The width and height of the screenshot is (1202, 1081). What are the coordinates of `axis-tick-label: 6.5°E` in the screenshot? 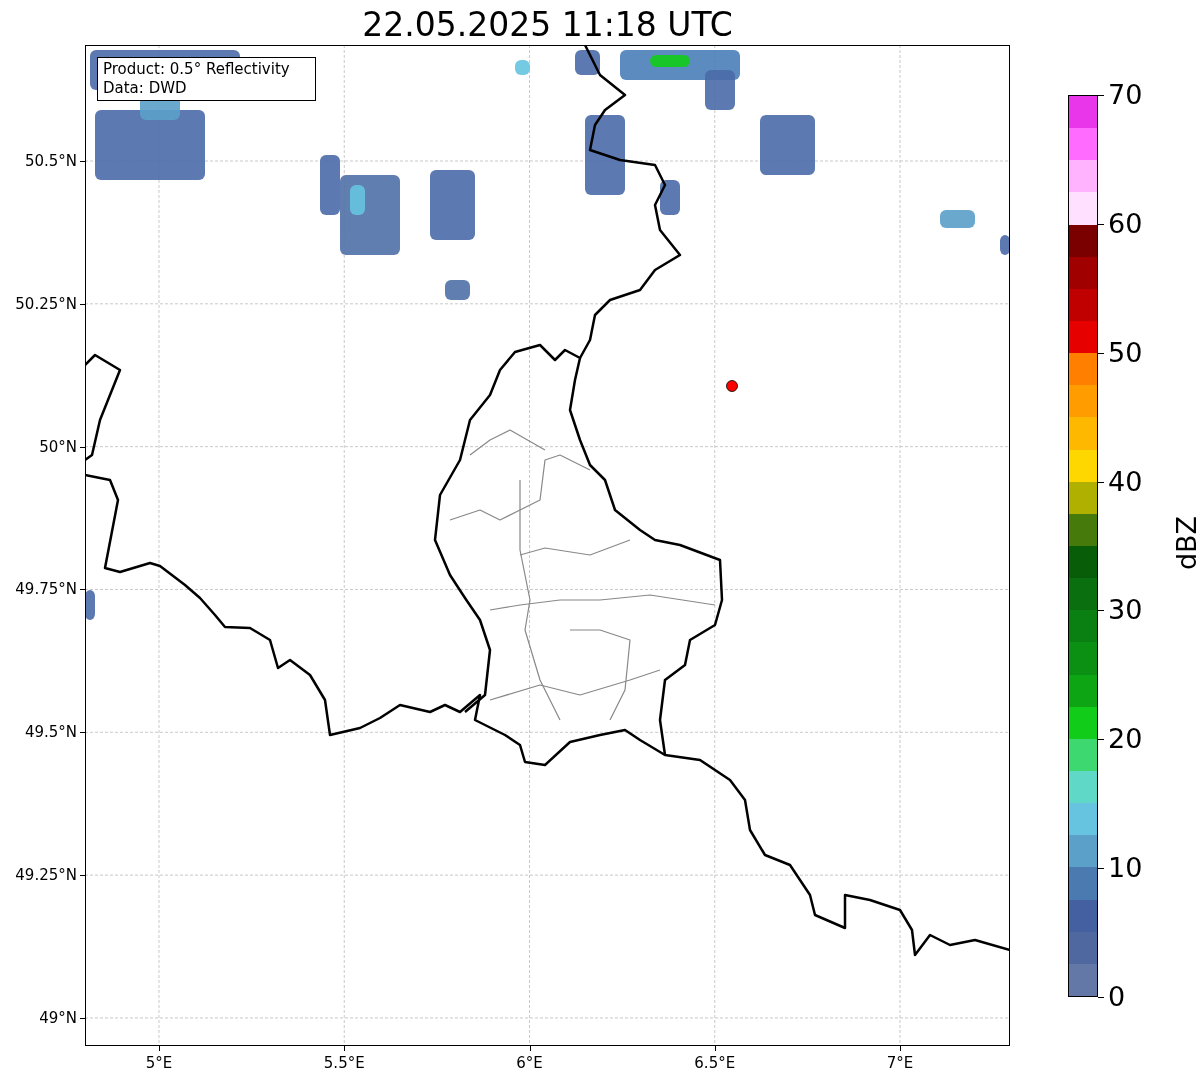 It's located at (715, 1063).